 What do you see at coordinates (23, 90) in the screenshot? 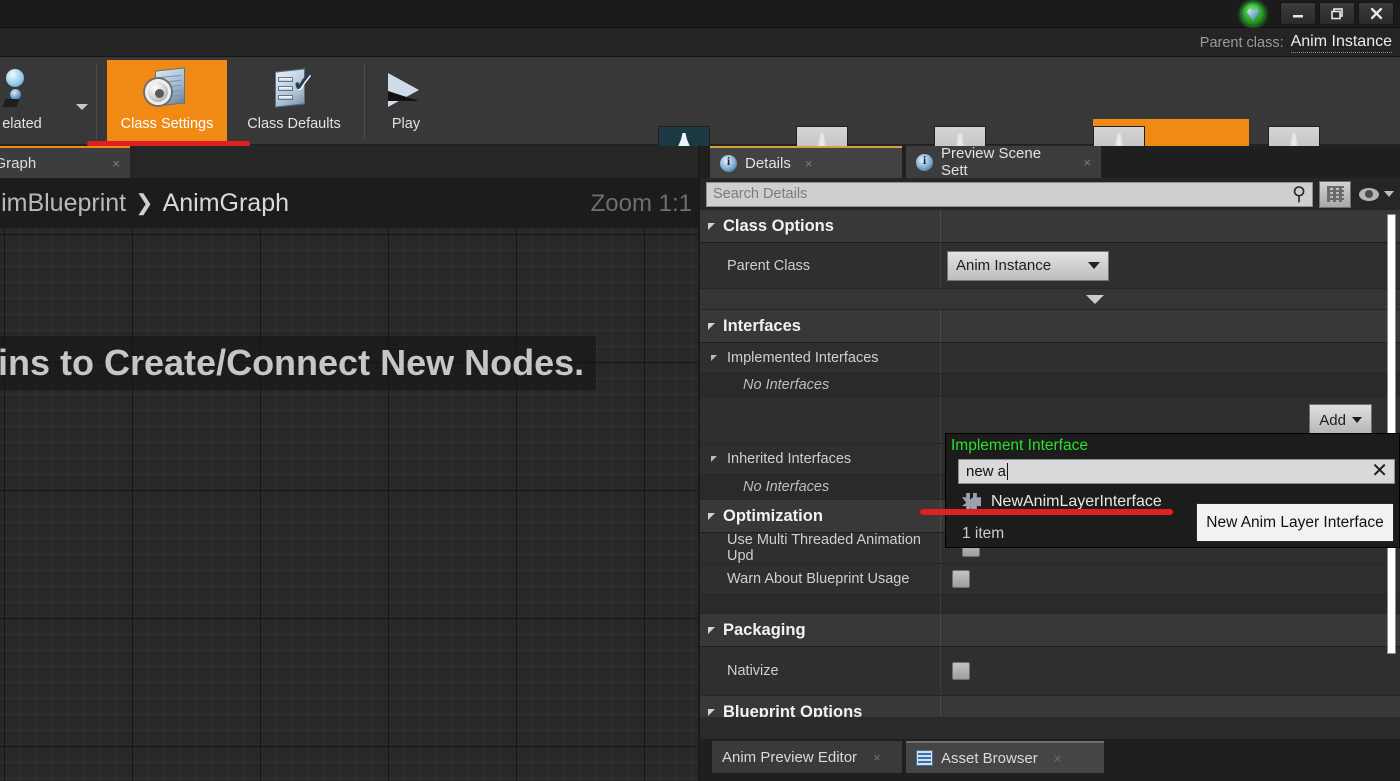
I see `blueprint-related-icon` at bounding box center [23, 90].